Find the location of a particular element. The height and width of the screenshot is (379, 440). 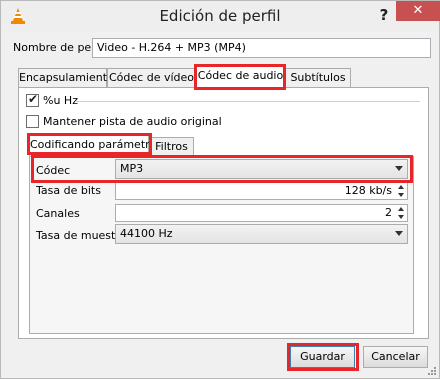

save-button: Guardar is located at coordinates (322, 357).